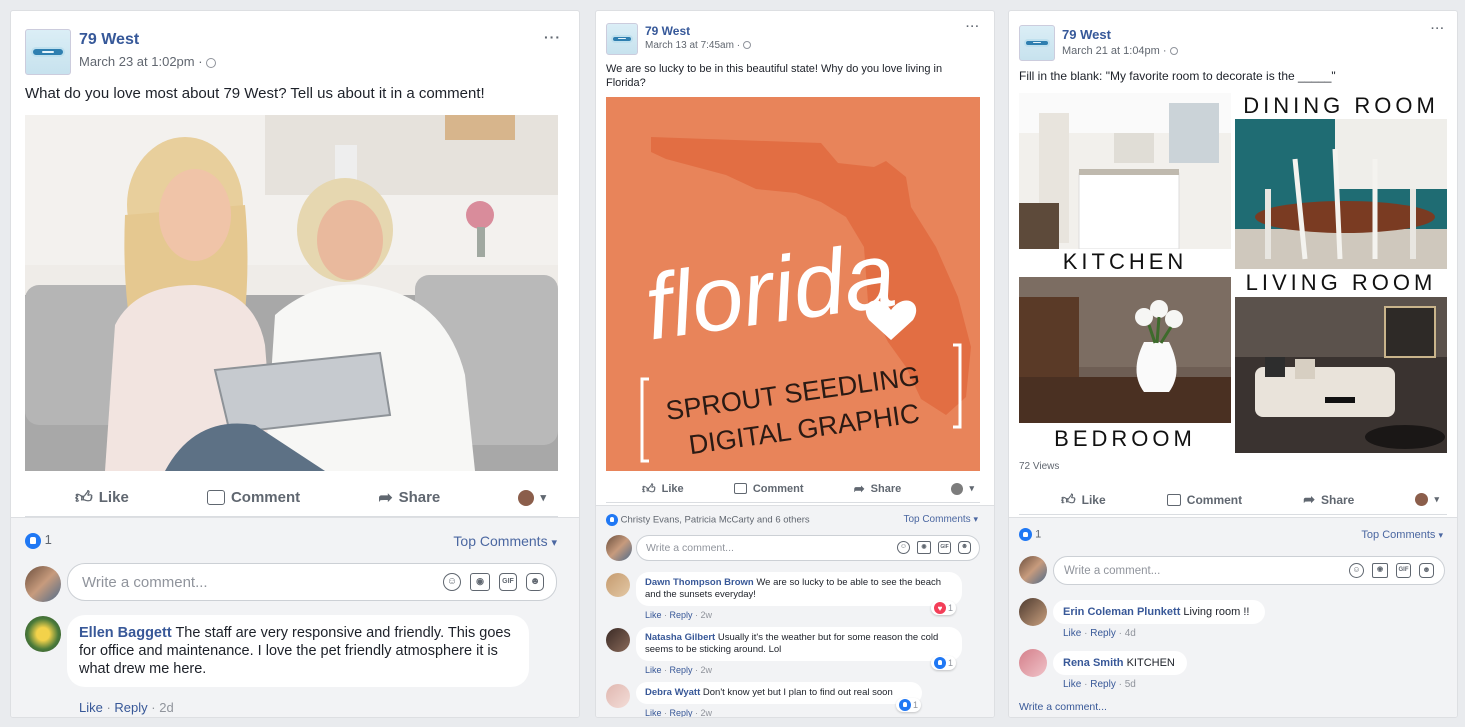 The width and height of the screenshot is (1465, 727). Describe the element at coordinates (385, 497) in the screenshot. I see `share-arrow-icon: ➦` at that location.